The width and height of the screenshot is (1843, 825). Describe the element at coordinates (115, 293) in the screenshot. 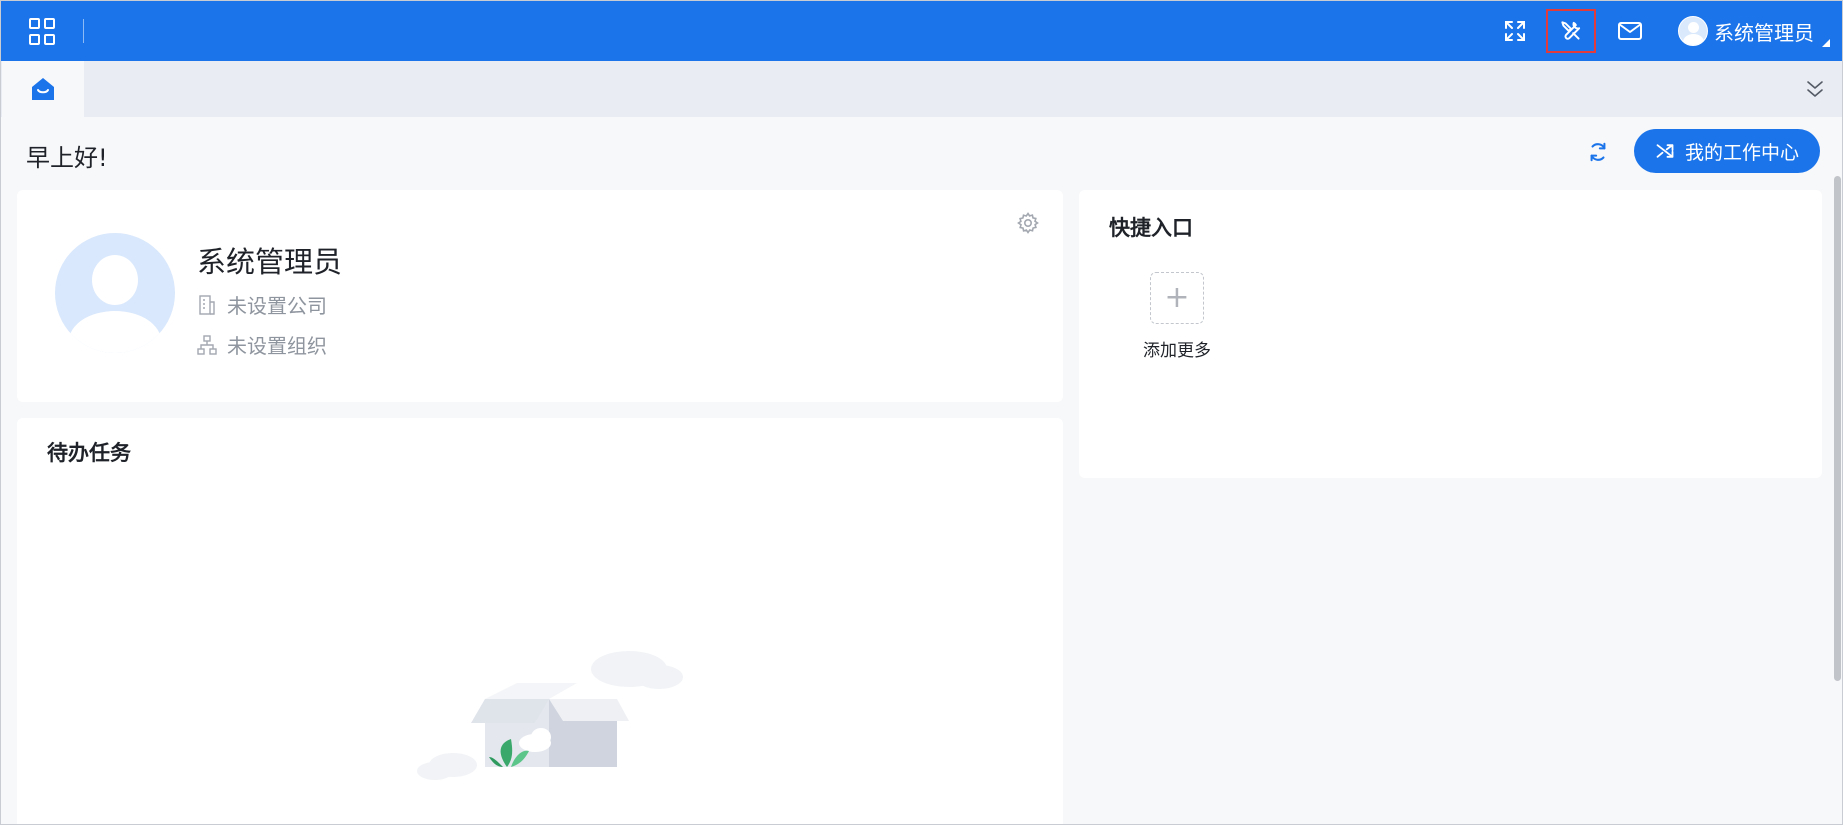

I see `avatar` at that location.